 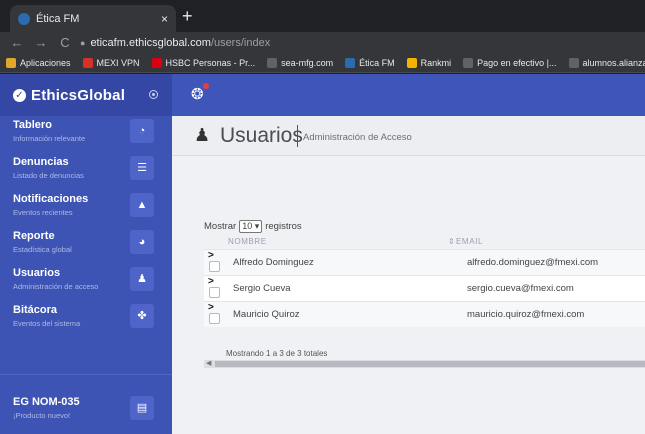 I want to click on scrollbar-thumb, so click(x=430, y=364).